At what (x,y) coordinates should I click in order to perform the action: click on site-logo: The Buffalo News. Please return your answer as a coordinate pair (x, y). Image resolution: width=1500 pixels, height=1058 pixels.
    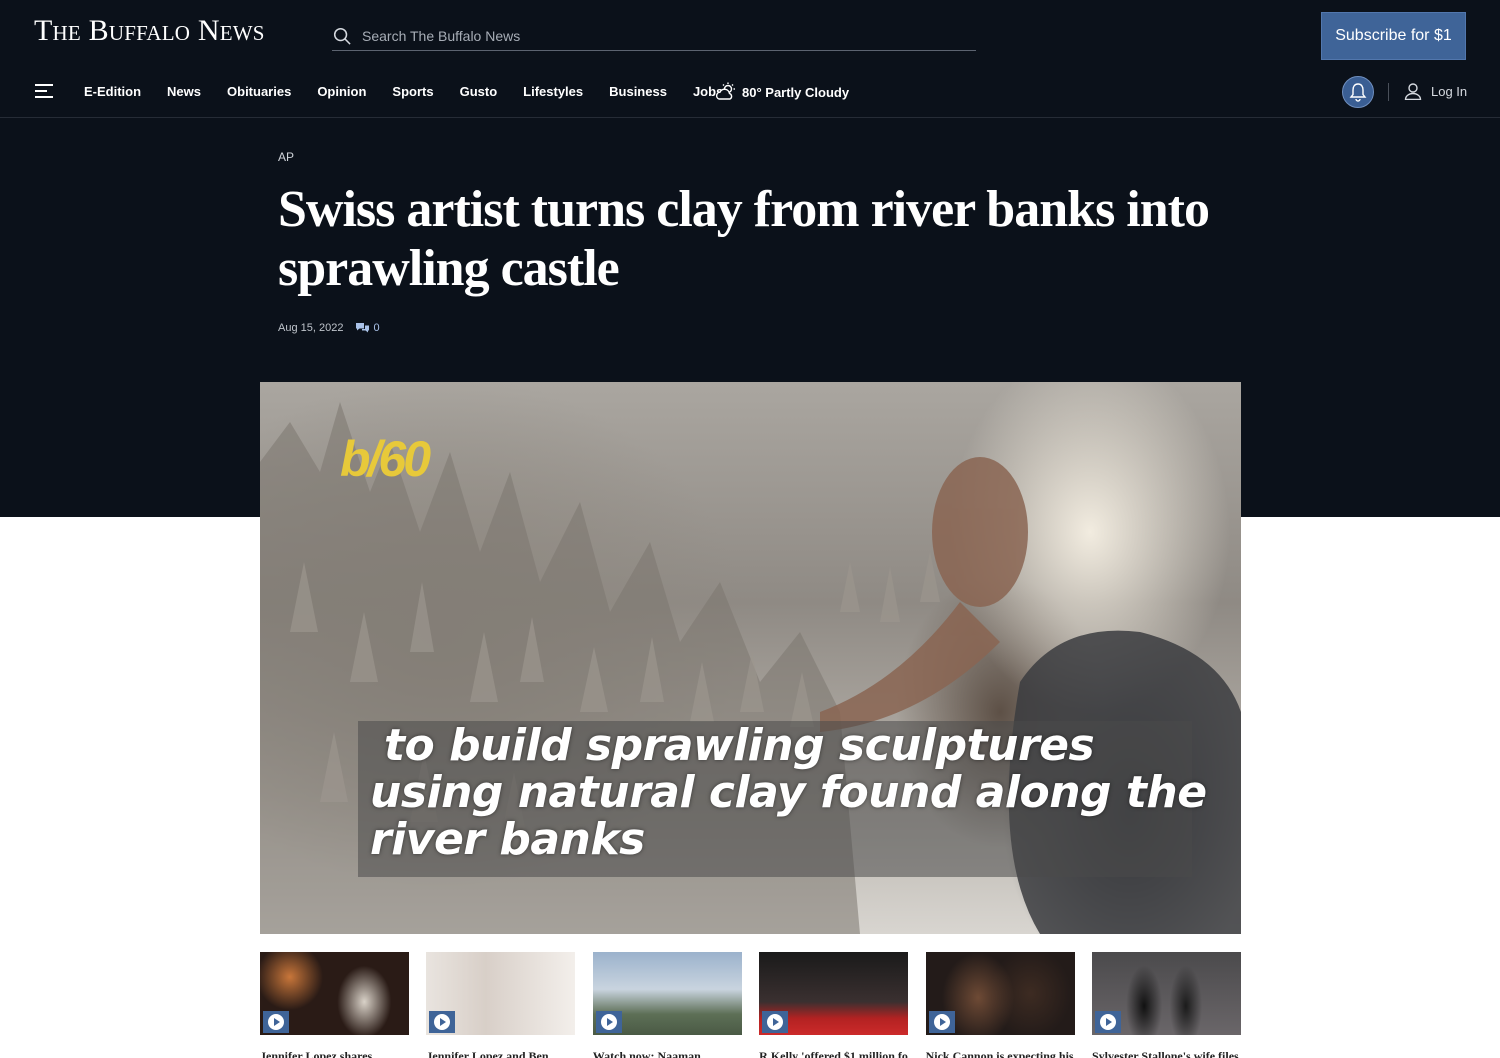
    Looking at the image, I should click on (149, 31).